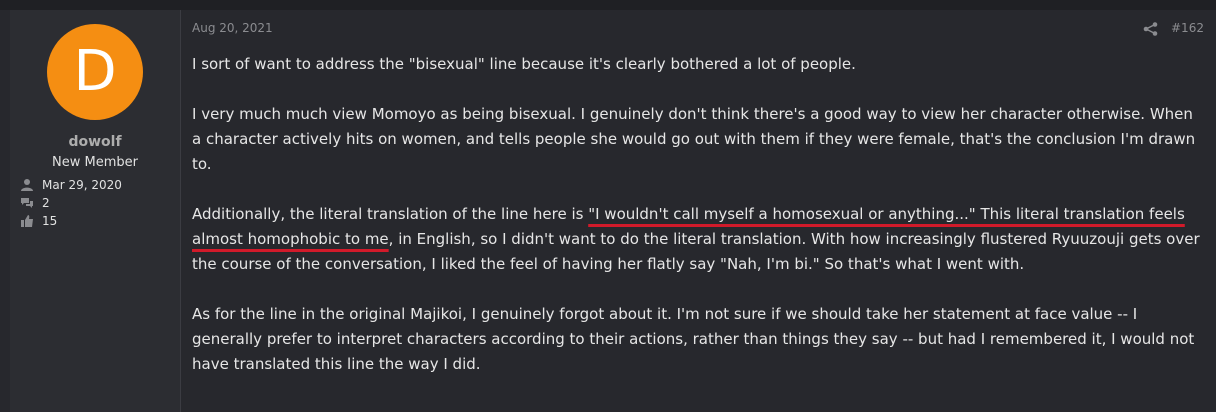 The height and width of the screenshot is (412, 1216). What do you see at coordinates (50, 221) in the screenshot?
I see `reactions-count: 15` at bounding box center [50, 221].